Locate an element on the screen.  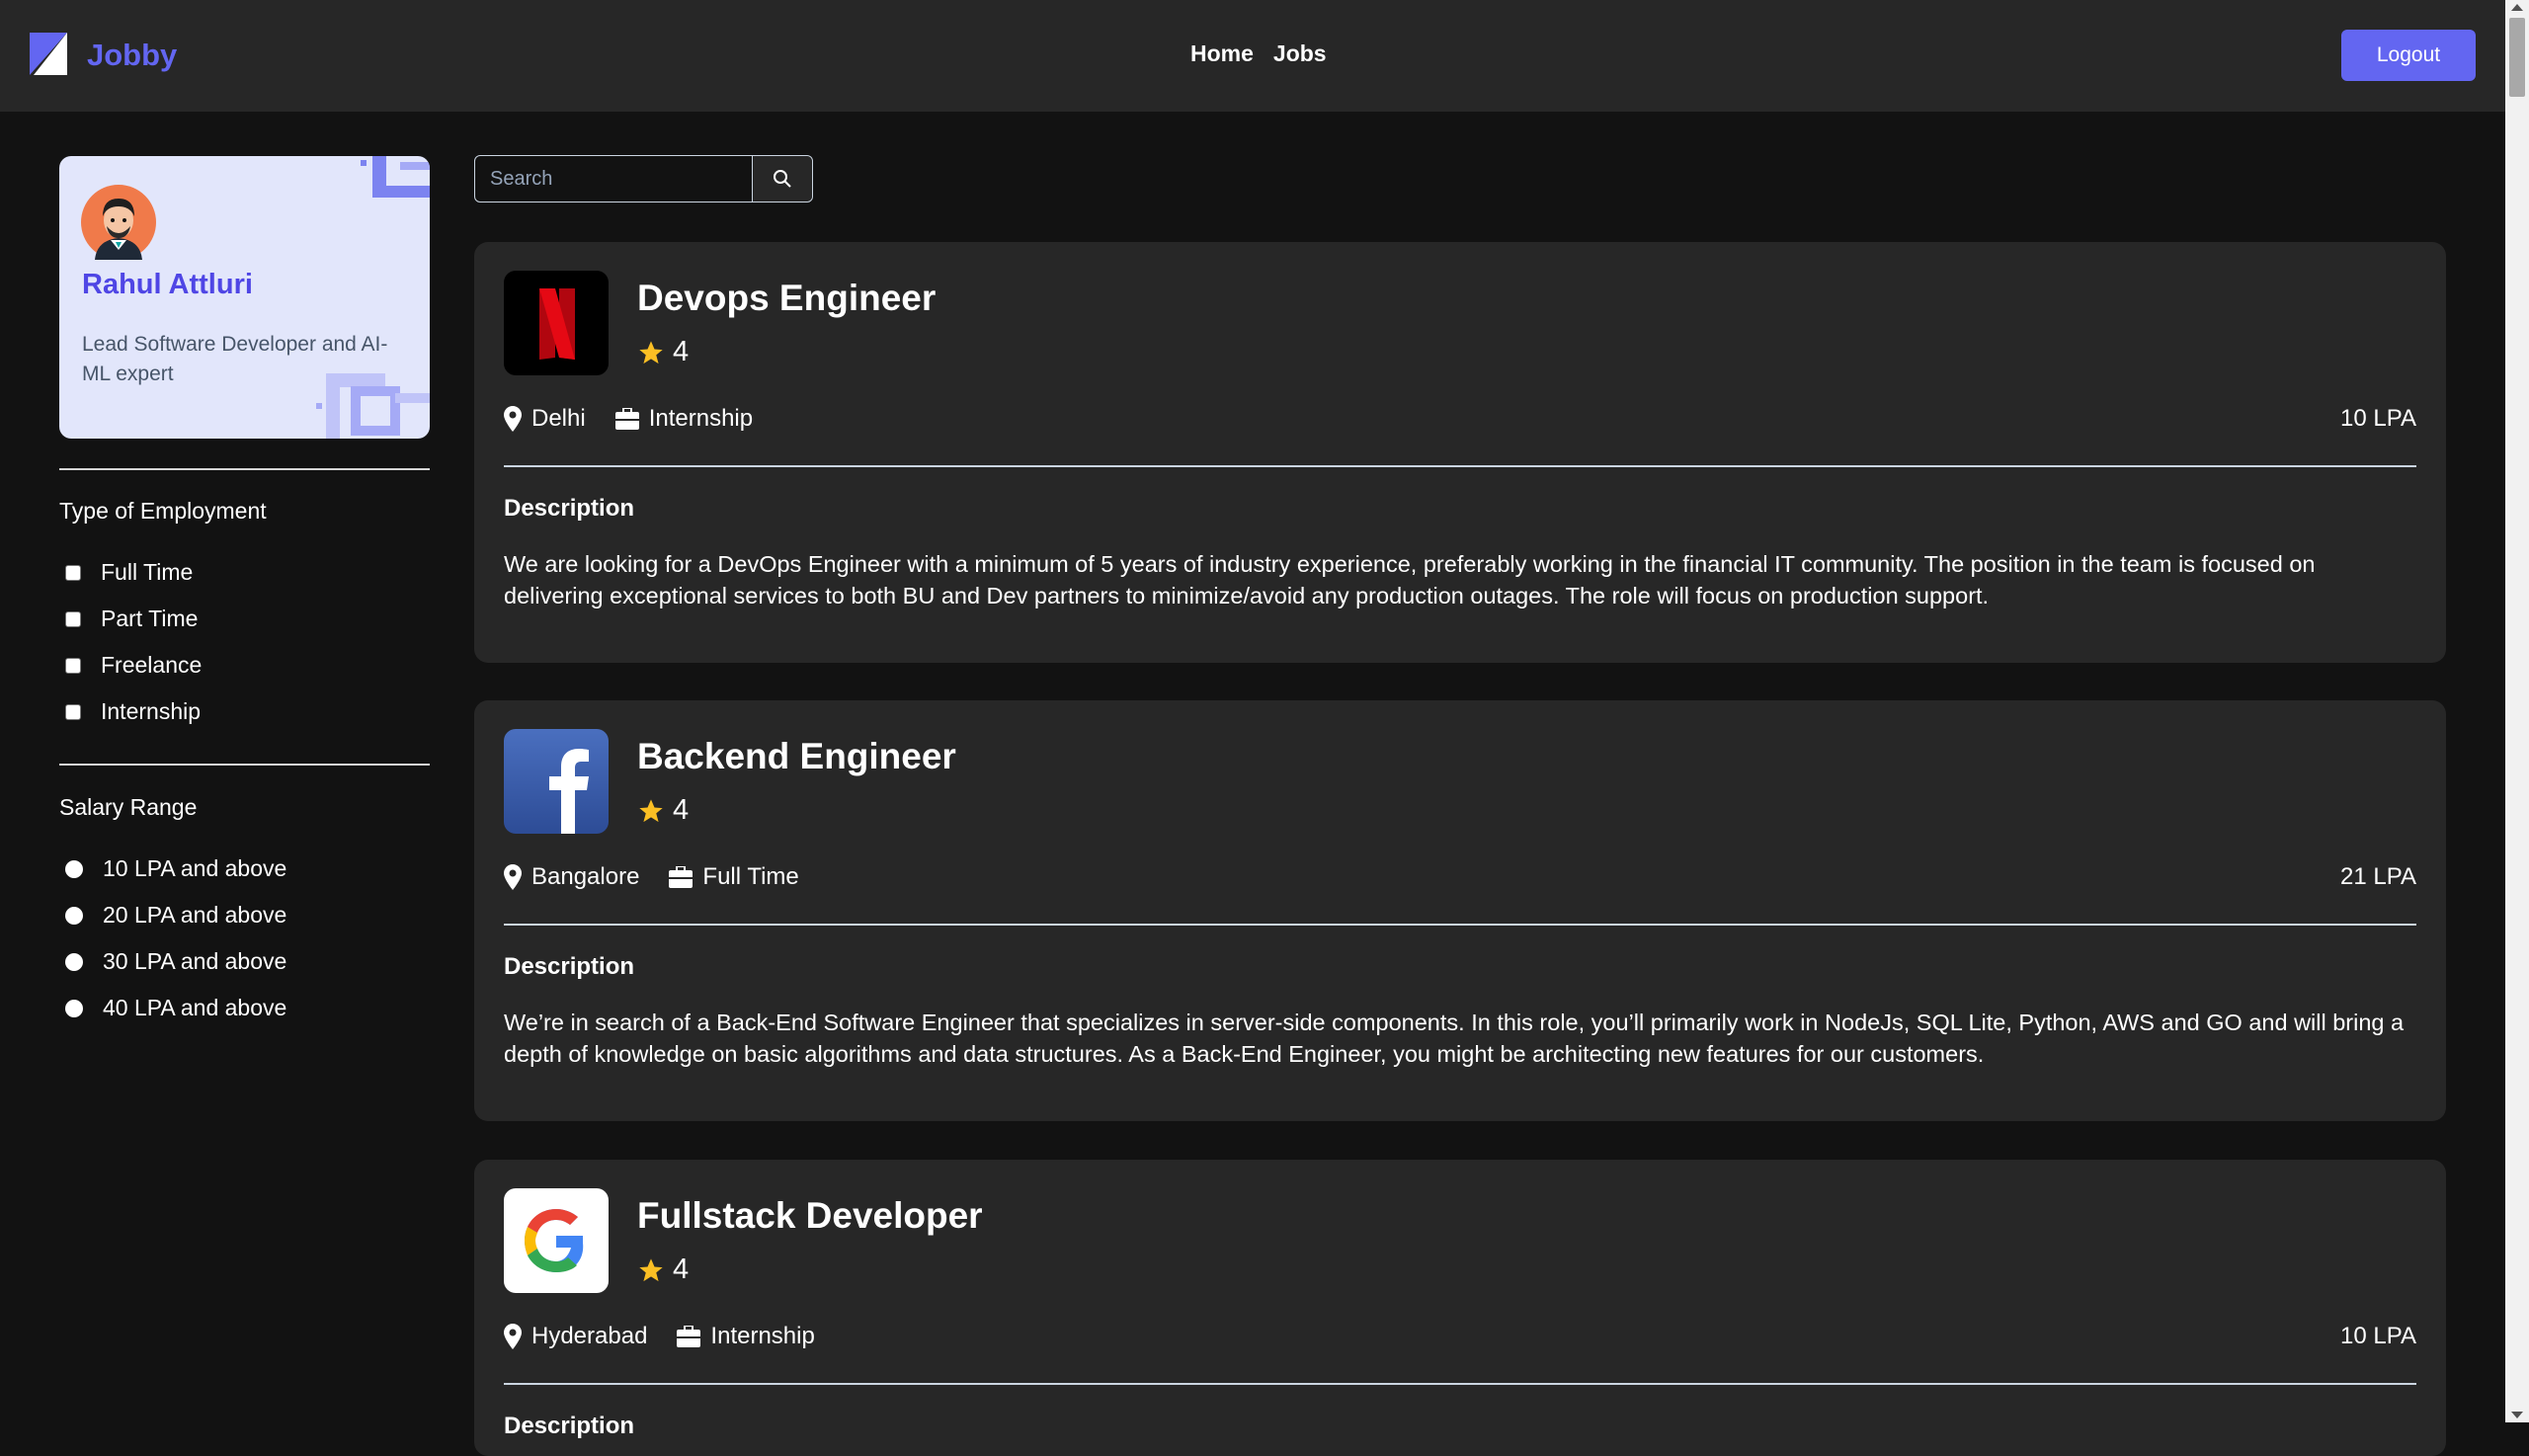
google-logo-icon is located at coordinates (556, 1240).